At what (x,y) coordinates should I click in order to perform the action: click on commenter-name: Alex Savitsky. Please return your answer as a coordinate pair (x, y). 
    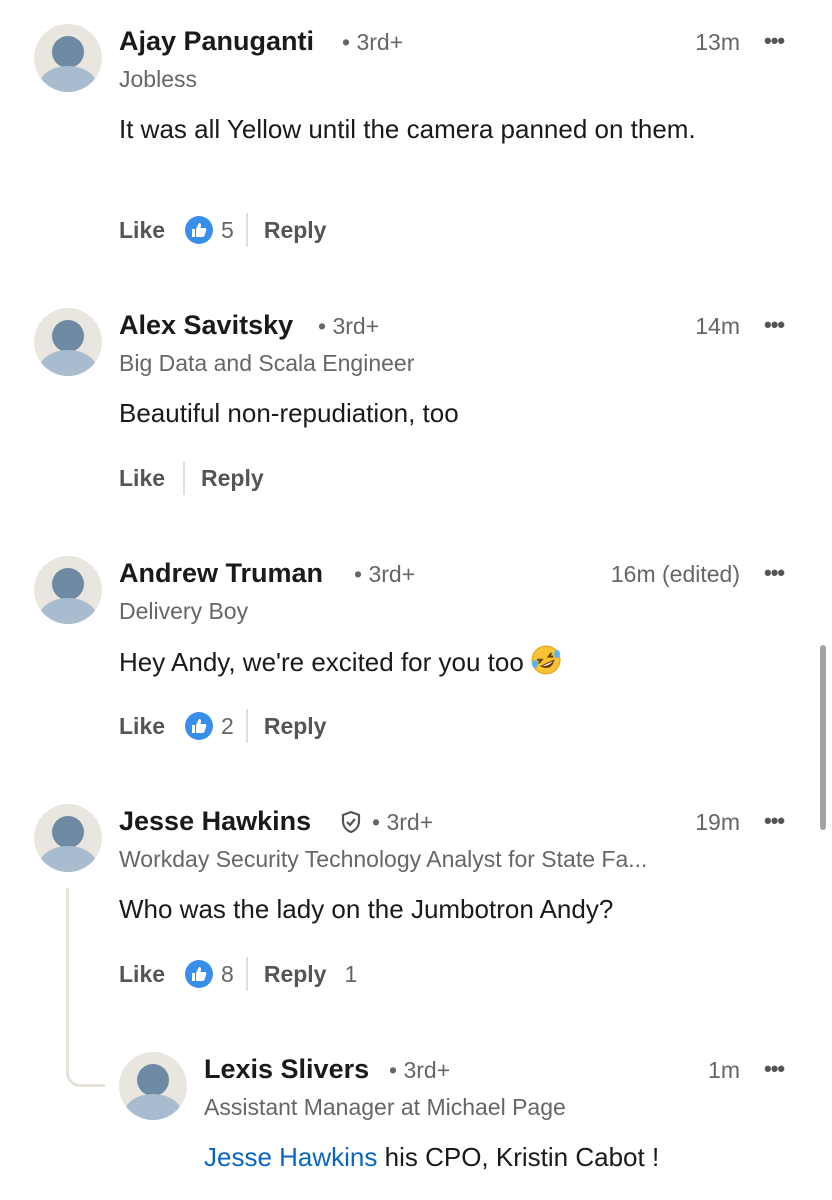
    Looking at the image, I should click on (206, 325).